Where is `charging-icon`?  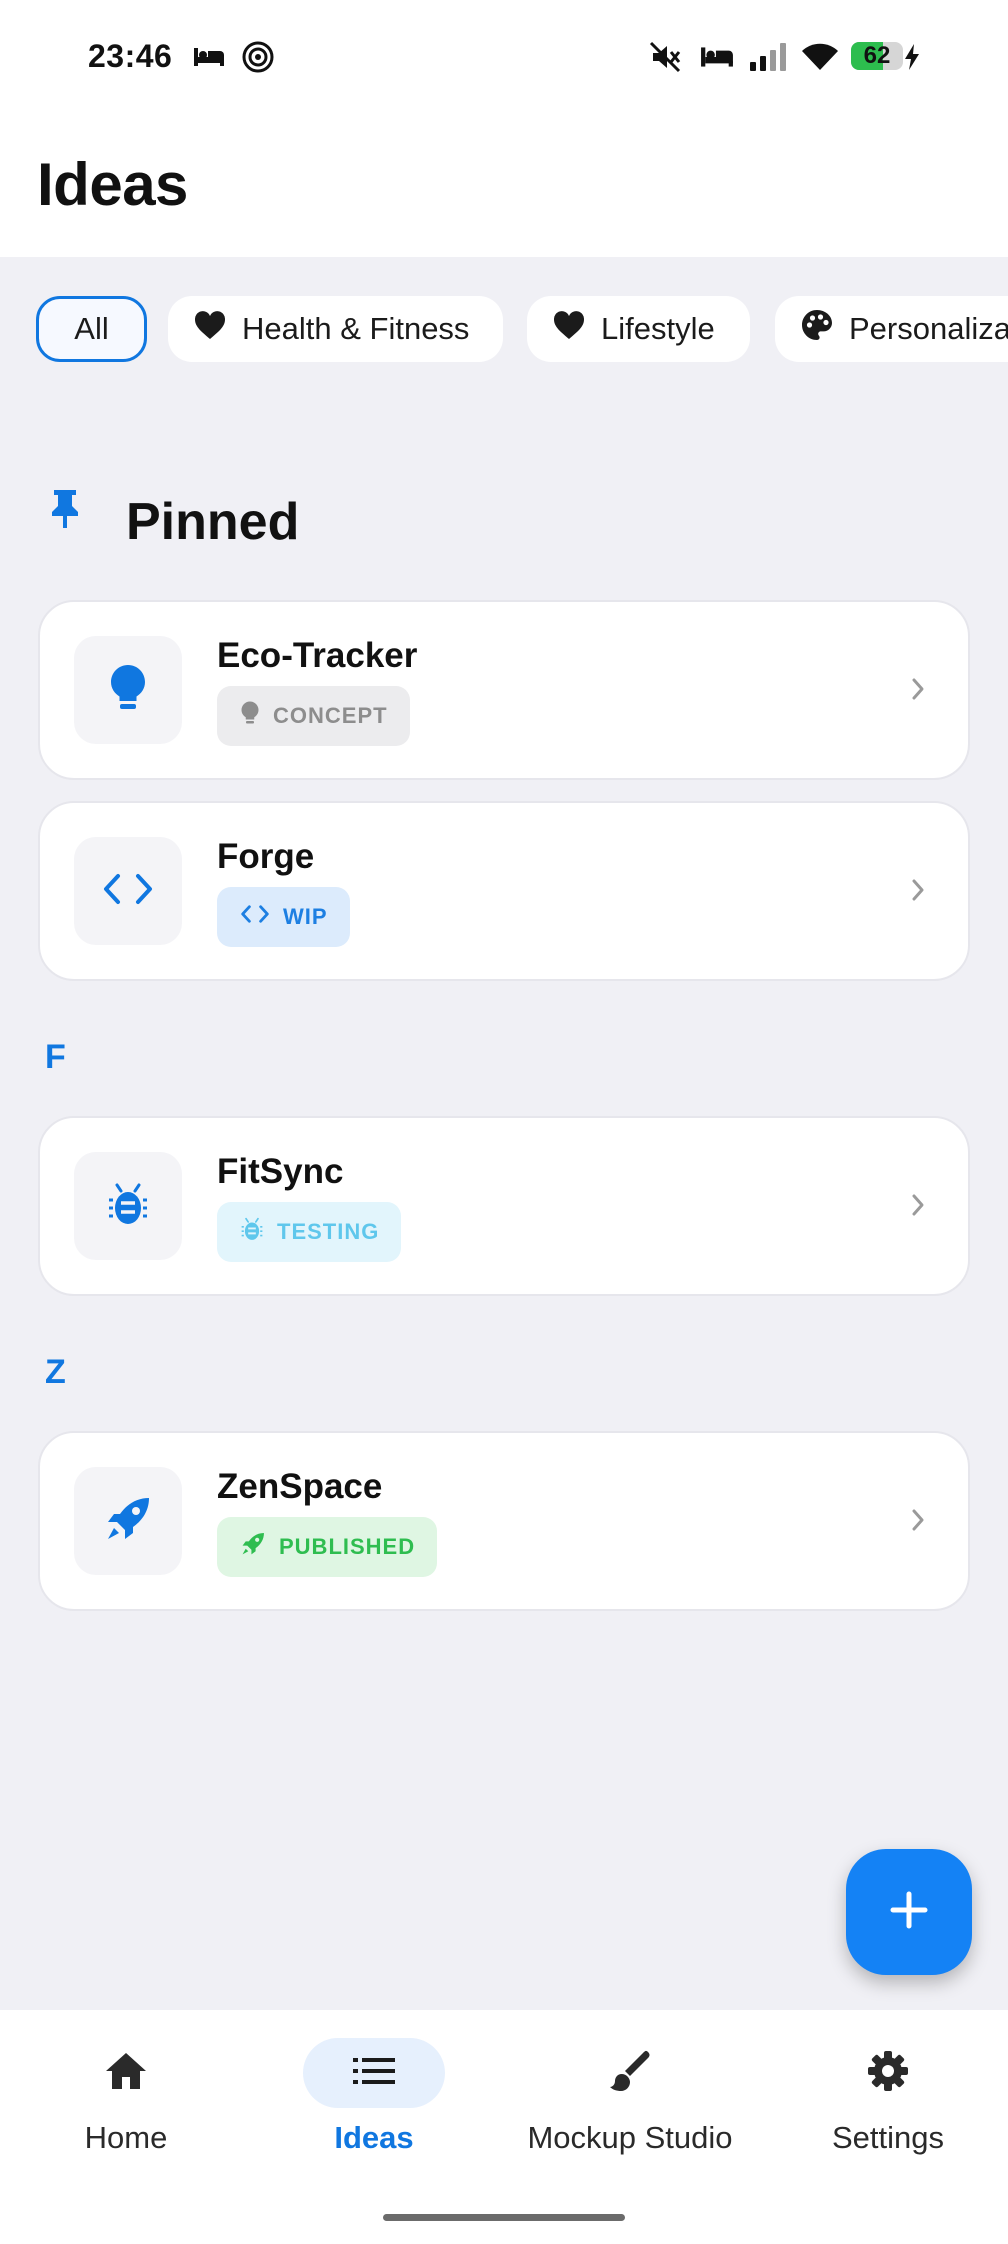
charging-icon is located at coordinates (912, 57).